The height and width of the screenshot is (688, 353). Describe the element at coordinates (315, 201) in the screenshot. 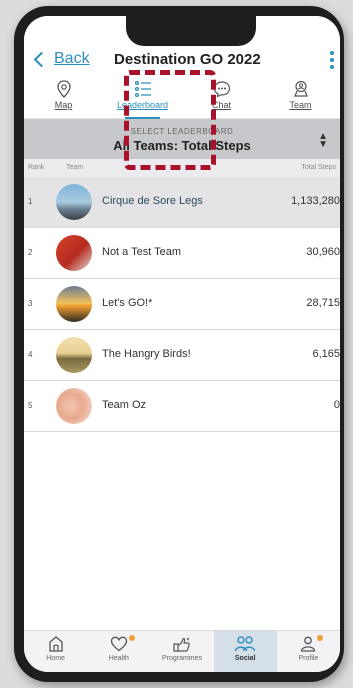

I see `team-steps: 1,133,280` at that location.